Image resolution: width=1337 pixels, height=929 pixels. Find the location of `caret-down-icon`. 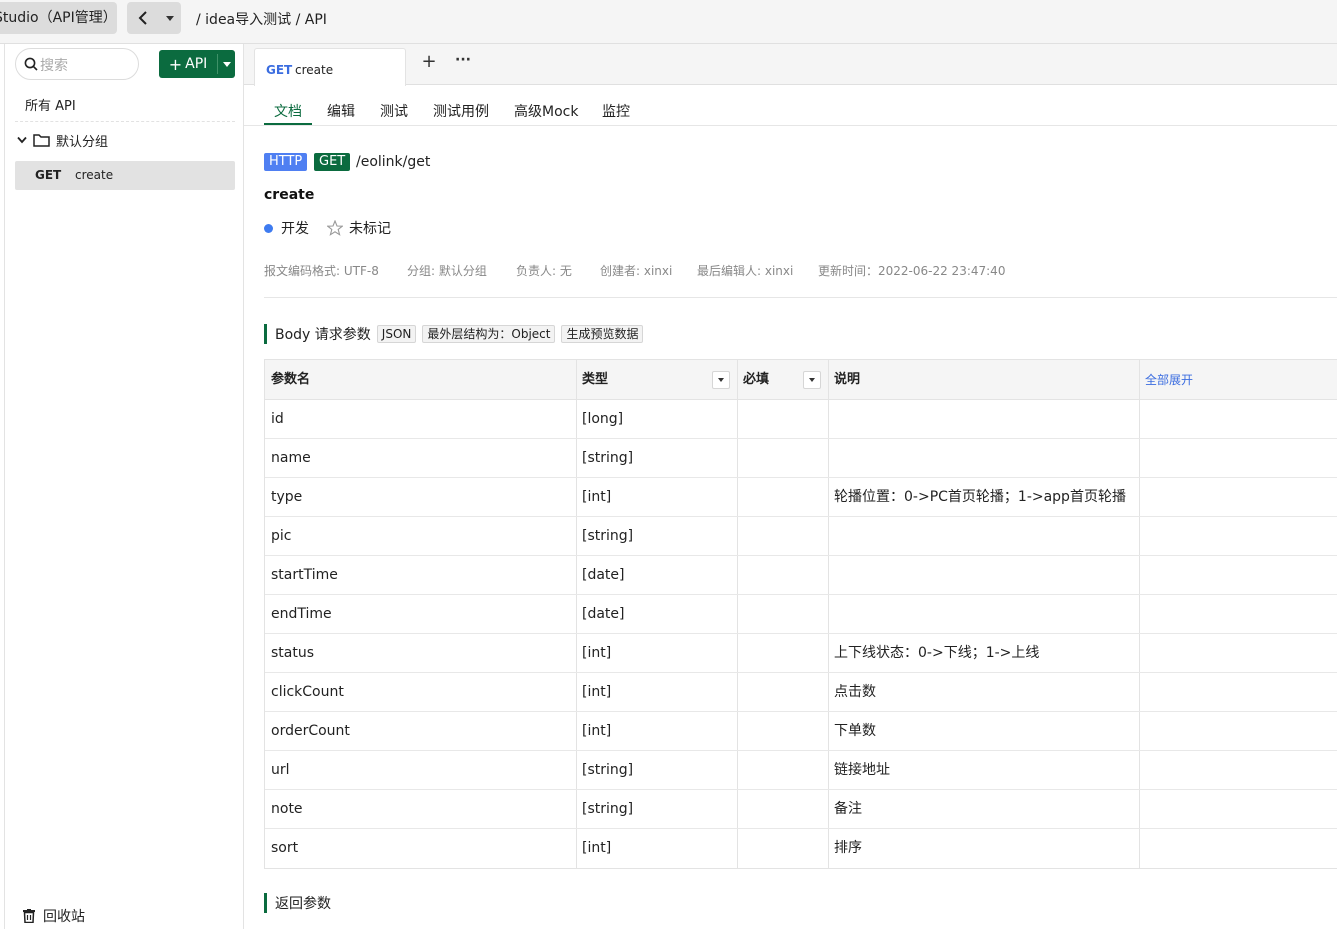

caret-down-icon is located at coordinates (812, 380).